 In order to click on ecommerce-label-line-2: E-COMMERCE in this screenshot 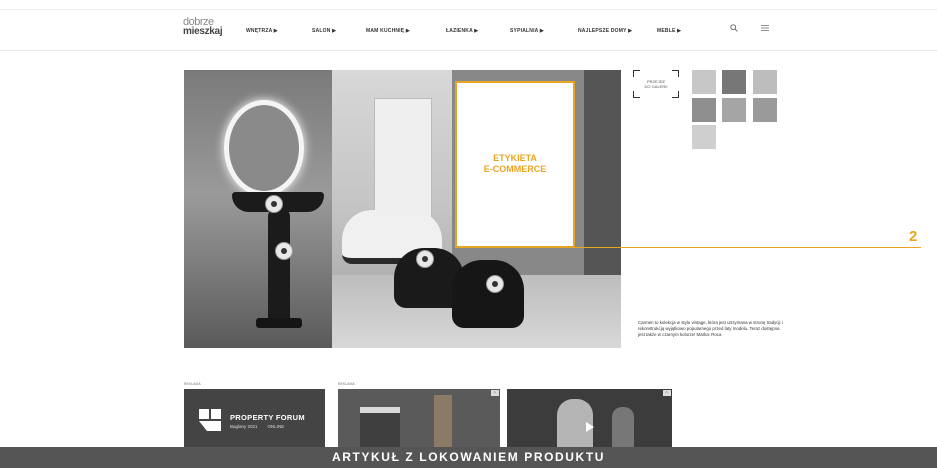, I will do `click(515, 169)`.